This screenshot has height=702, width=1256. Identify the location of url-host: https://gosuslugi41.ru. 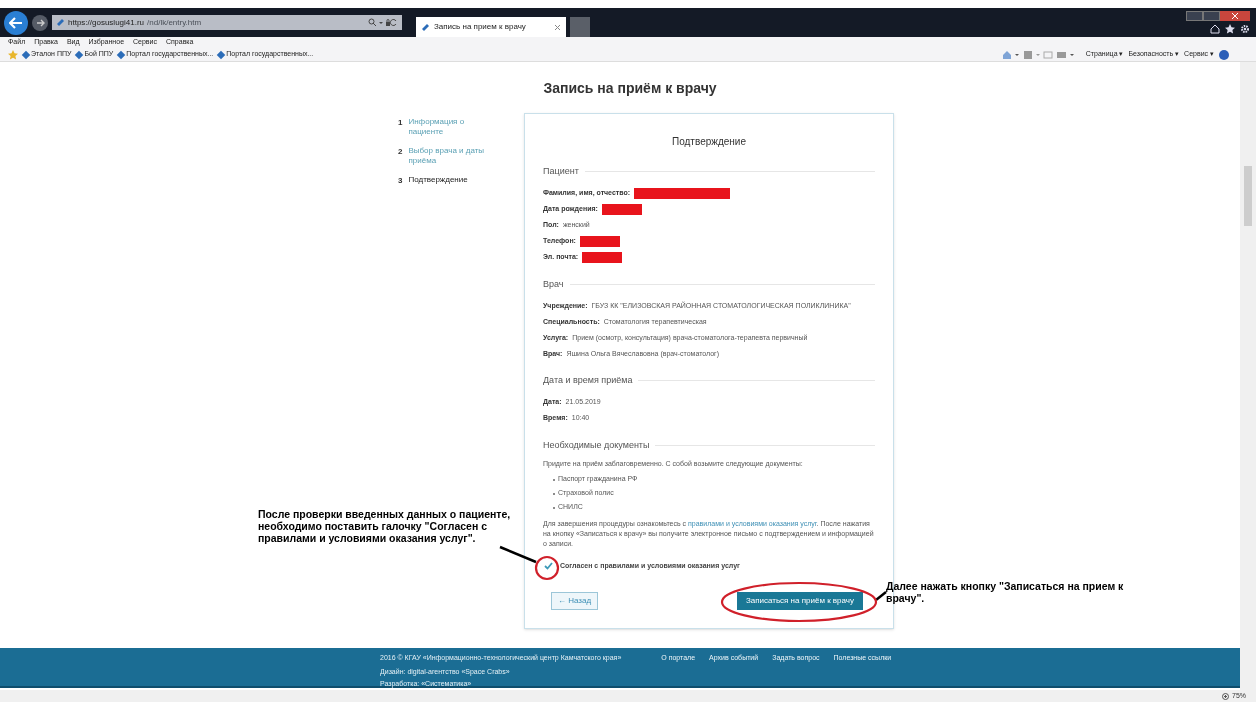
(106, 22).